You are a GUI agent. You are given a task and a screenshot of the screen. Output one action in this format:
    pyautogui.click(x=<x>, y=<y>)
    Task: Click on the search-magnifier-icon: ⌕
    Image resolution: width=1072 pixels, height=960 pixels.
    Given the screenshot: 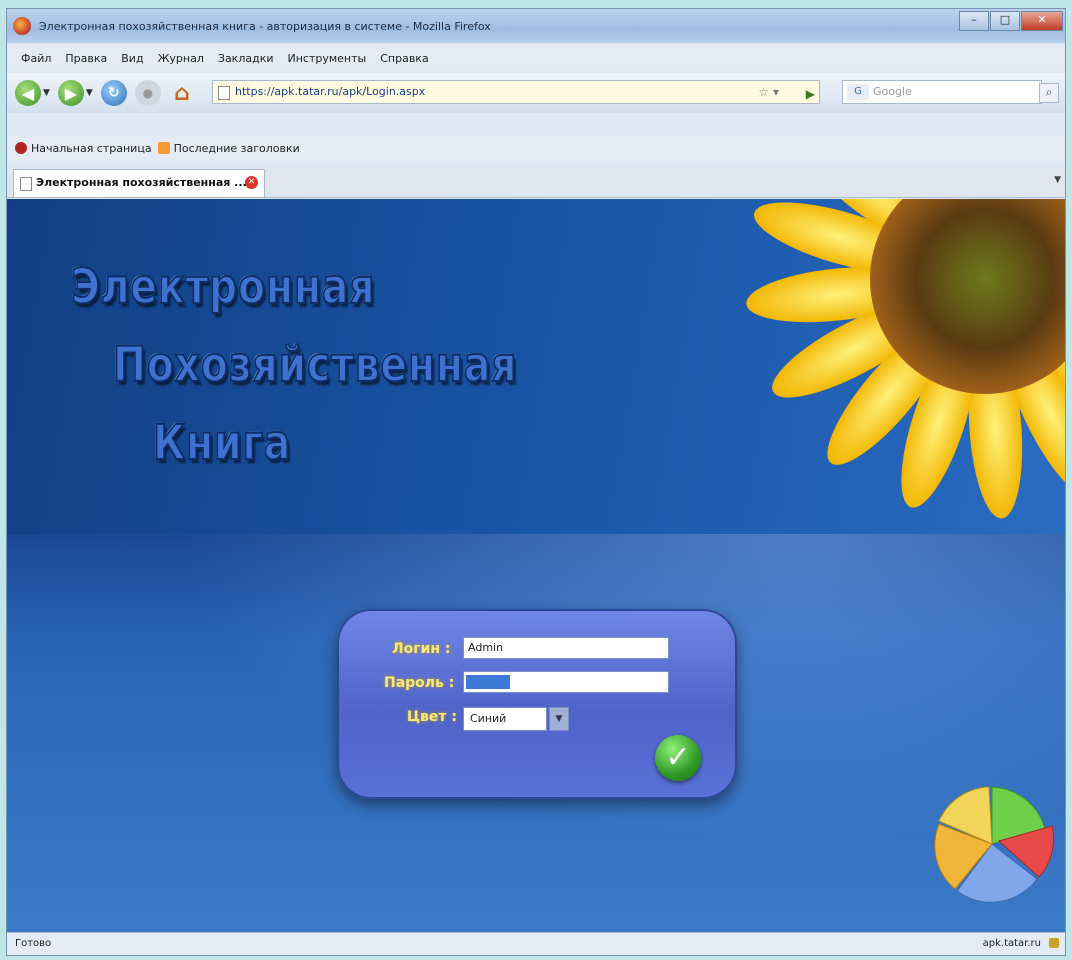 What is the action you would take?
    pyautogui.click(x=1049, y=93)
    